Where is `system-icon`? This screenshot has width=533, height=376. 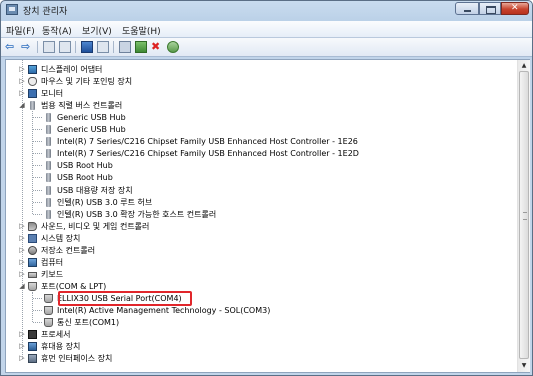 system-icon is located at coordinates (32, 238).